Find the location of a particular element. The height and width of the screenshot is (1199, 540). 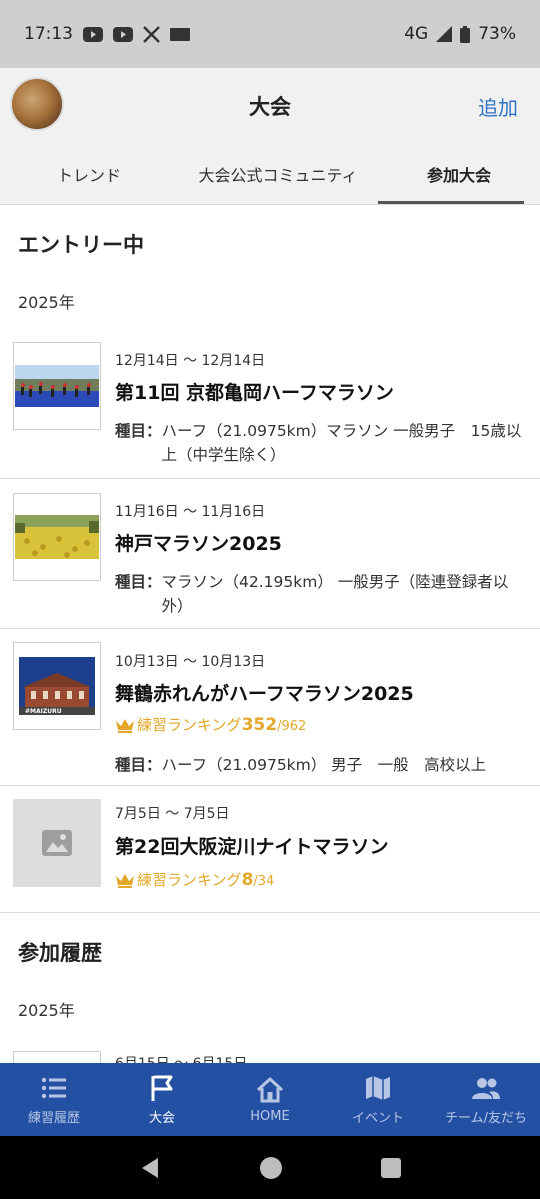

nav-home: HOME is located at coordinates (270, 1099).